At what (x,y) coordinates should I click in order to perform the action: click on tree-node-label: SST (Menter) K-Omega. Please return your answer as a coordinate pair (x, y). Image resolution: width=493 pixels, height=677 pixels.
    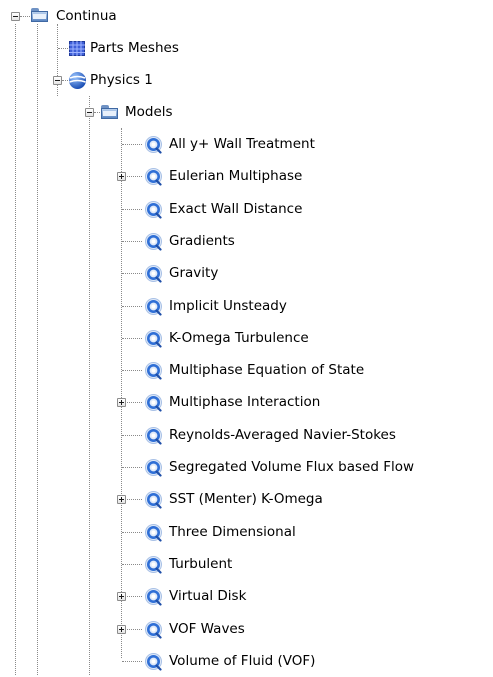
    Looking at the image, I should click on (246, 499).